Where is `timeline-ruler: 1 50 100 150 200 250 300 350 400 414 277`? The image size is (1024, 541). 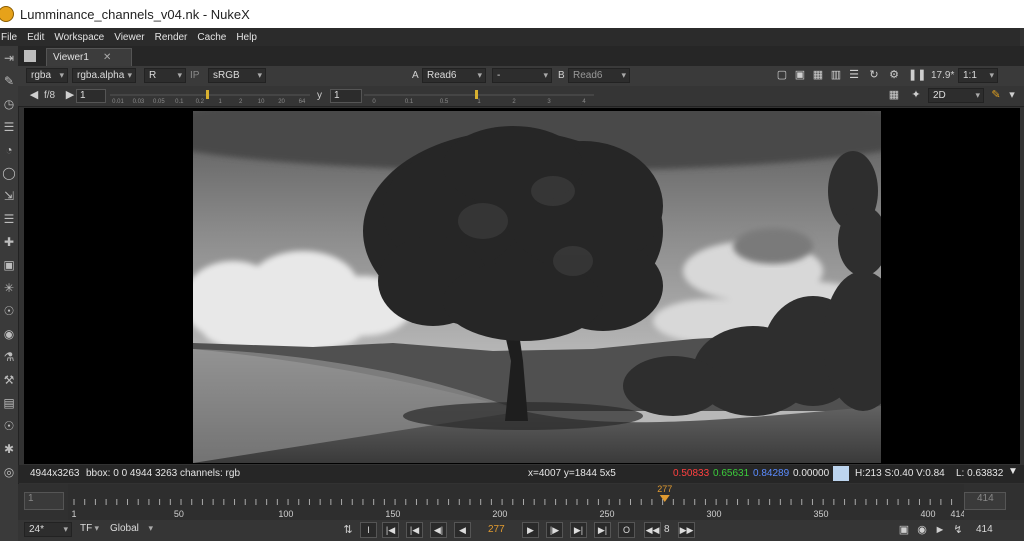
timeline-ruler: 1 50 100 150 200 250 300 350 400 414 277 is located at coordinates (516, 502).